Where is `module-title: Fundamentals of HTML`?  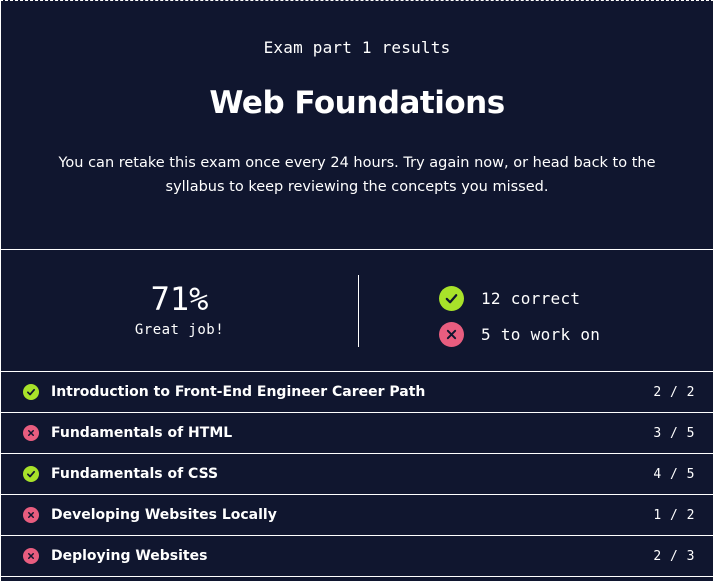
module-title: Fundamentals of HTML is located at coordinates (142, 433).